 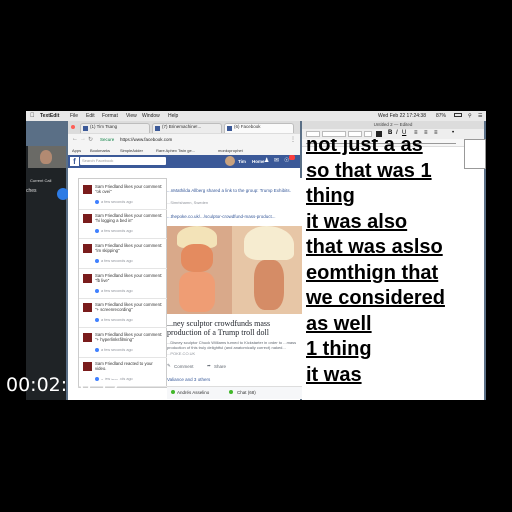 I want to click on tab-tim-tsang: (1) Tim Tsang, so click(x=115, y=128).